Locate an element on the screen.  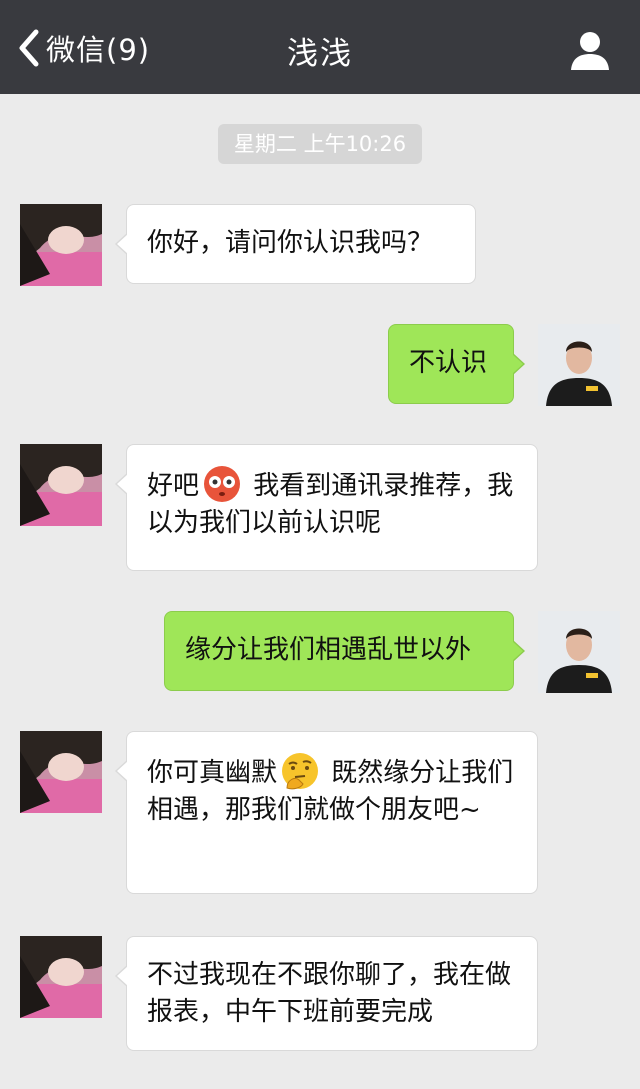
message-text: 我看到通讯录推荐，我以为我们以前认识呢 is located at coordinates (330, 504).